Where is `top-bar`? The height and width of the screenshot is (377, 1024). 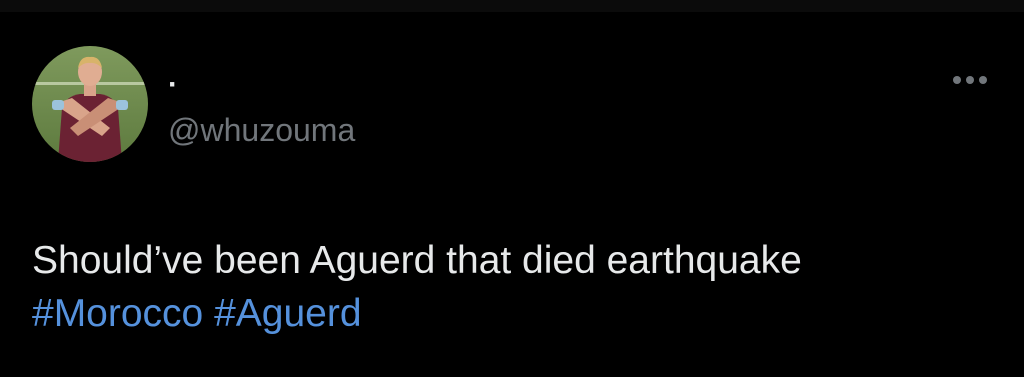
top-bar is located at coordinates (512, 6).